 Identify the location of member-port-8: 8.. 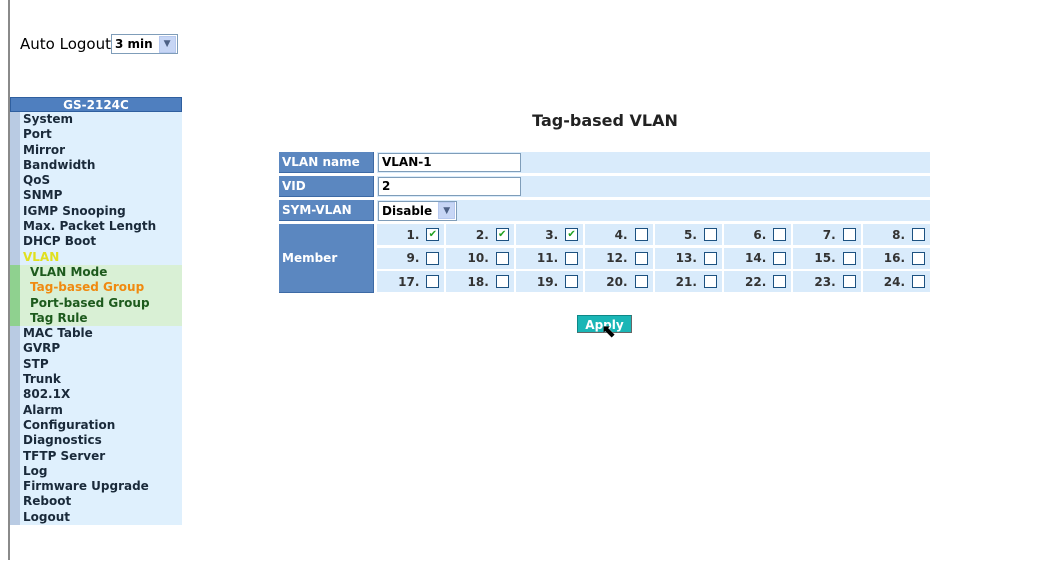
(896, 234).